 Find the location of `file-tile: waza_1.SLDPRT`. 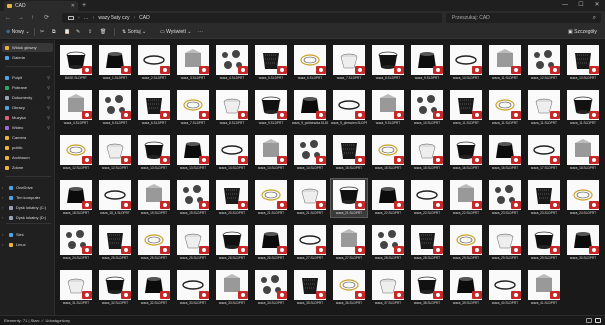

file-tile: waza_1.SLDPRT is located at coordinates (115, 63).